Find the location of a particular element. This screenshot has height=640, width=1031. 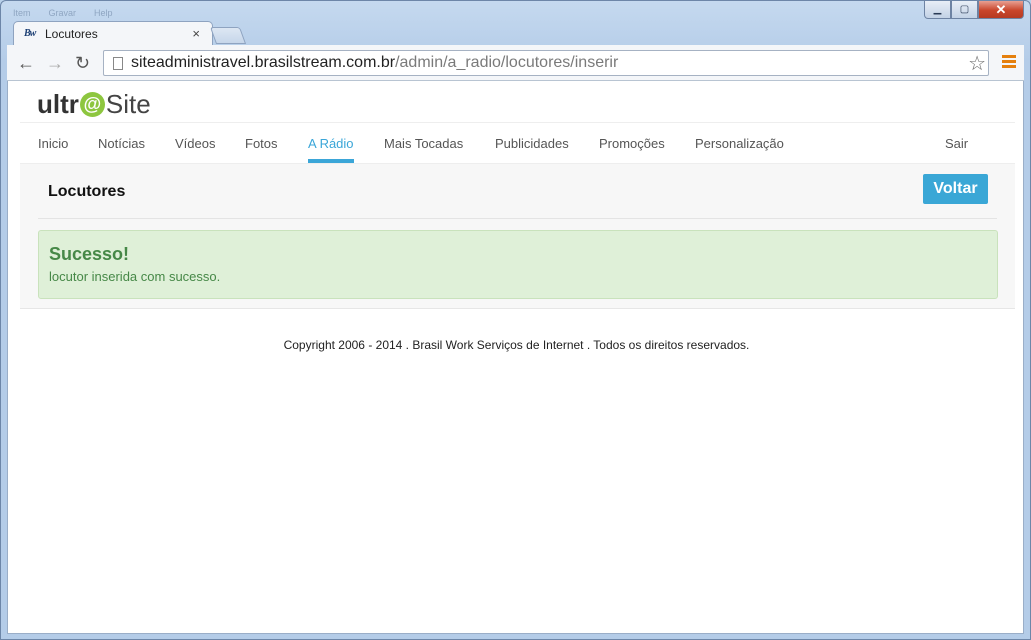

nav-item-fotos: Fotos is located at coordinates (261, 143).